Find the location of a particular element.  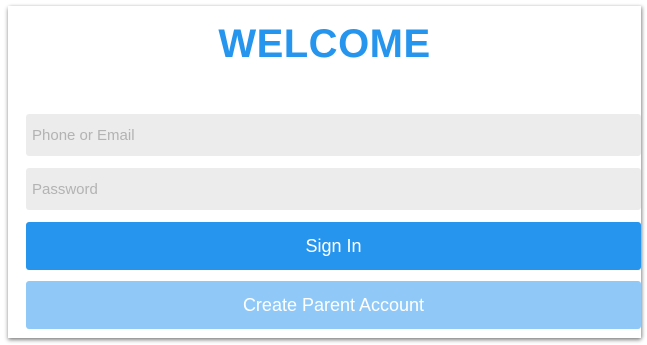

welcome-title: WELCOME is located at coordinates (324, 44).